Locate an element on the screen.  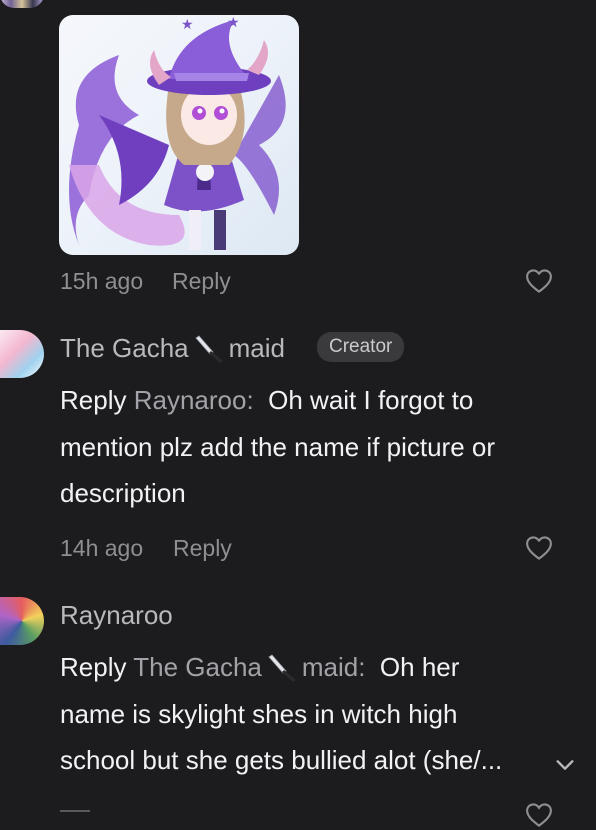
comment-author: The Gacha maid is located at coordinates (172, 348).